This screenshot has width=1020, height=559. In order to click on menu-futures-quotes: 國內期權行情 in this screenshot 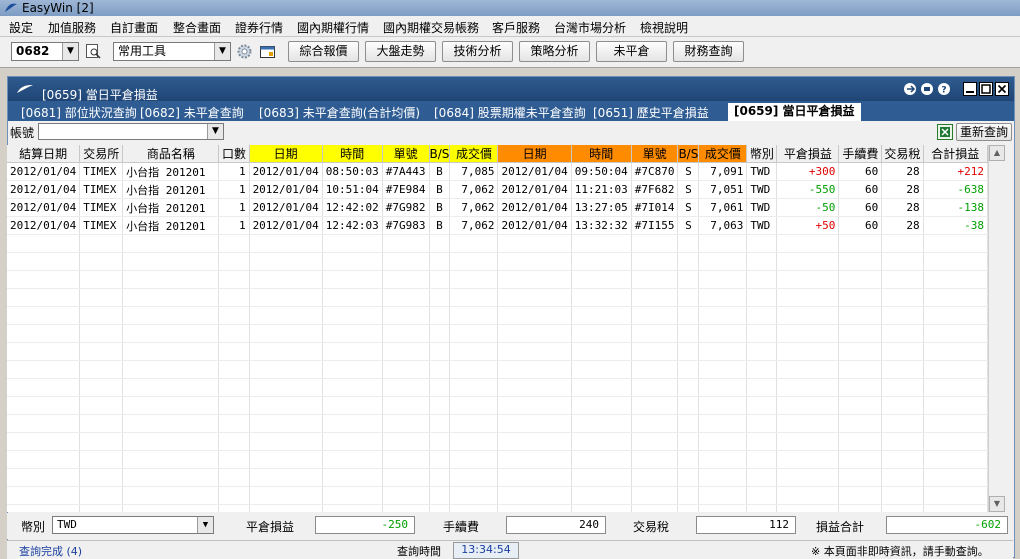, I will do `click(333, 27)`.